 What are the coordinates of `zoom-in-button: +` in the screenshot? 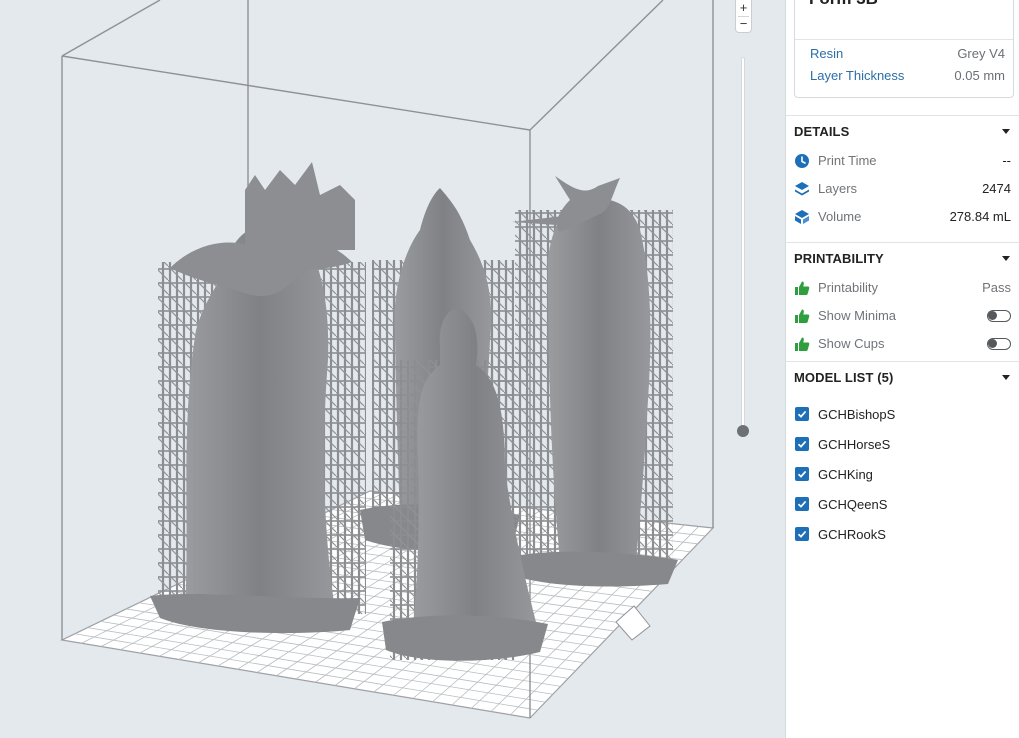 It's located at (743, 7).